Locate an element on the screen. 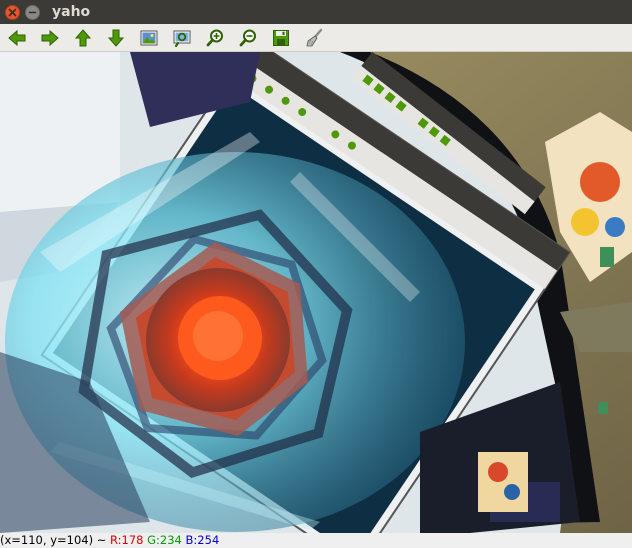 The height and width of the screenshot is (548, 632). image-icon is located at coordinates (149, 37).